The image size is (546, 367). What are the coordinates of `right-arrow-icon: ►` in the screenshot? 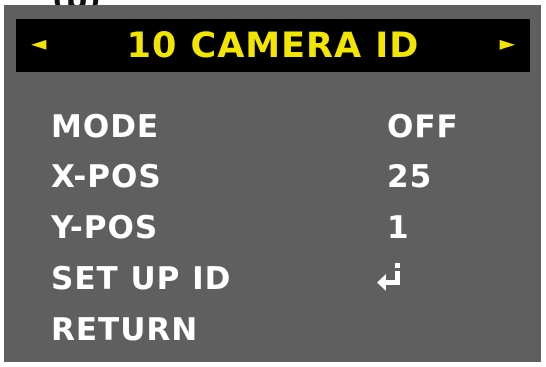 It's located at (507, 43).